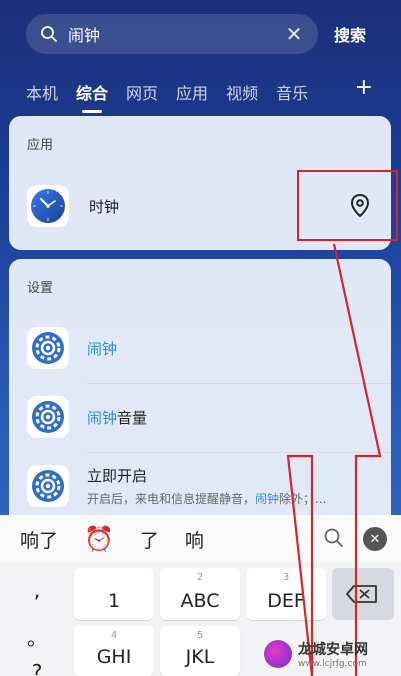 Image resolution: width=401 pixels, height=676 pixels. Describe the element at coordinates (350, 34) in the screenshot. I see `search-button: 搜索` at that location.